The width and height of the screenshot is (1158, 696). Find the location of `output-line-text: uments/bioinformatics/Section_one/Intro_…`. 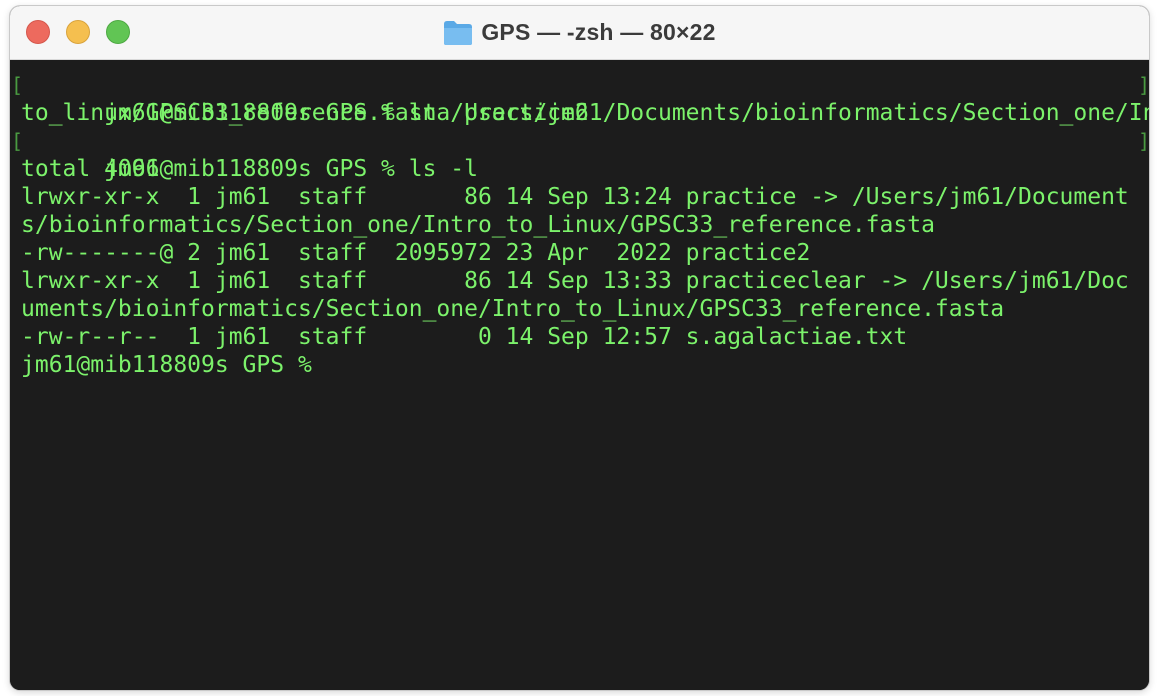

output-line-text: uments/bioinformatics/Section_one/Intro_… is located at coordinates (513, 309).